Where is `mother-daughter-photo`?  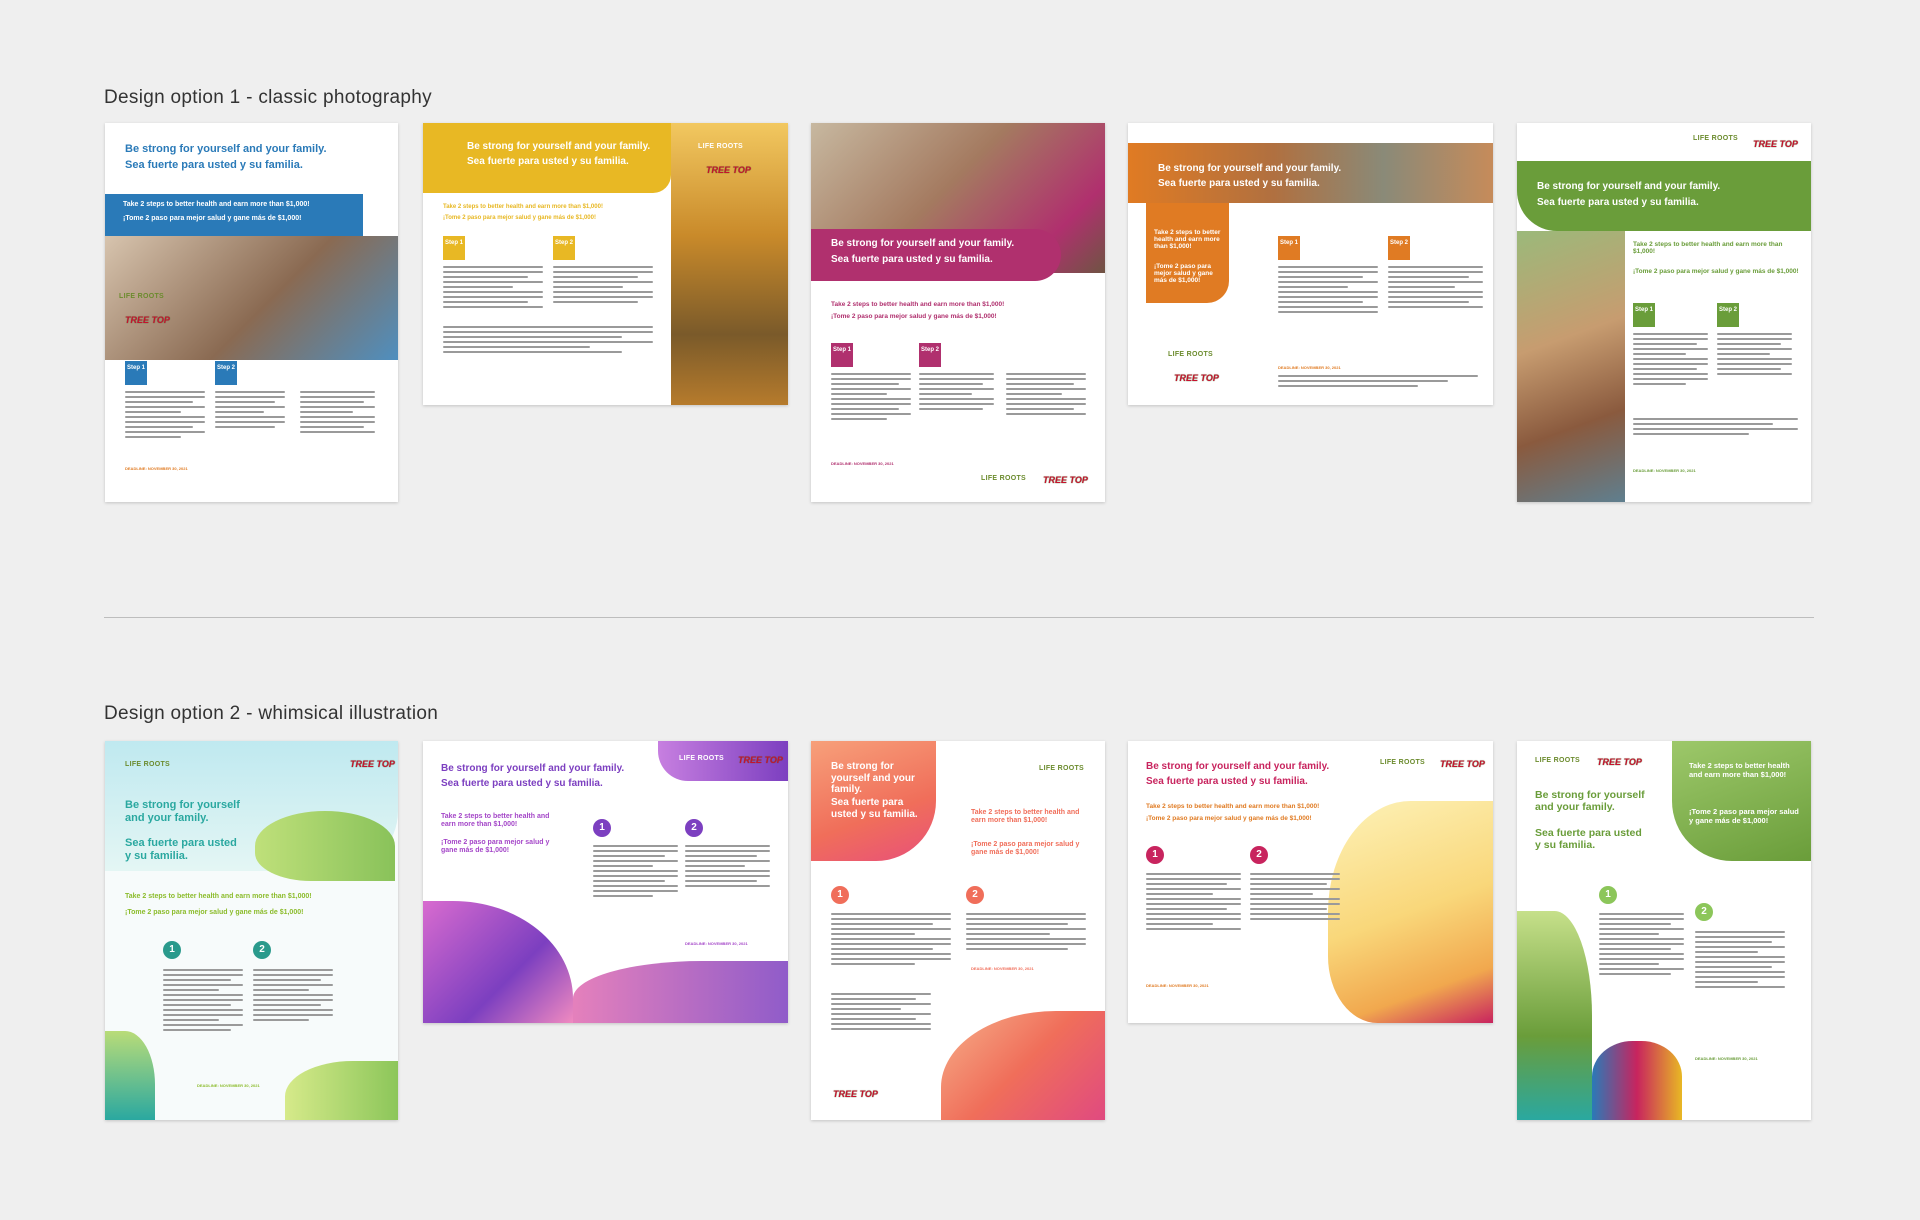
mother-daughter-photo is located at coordinates (1571, 366).